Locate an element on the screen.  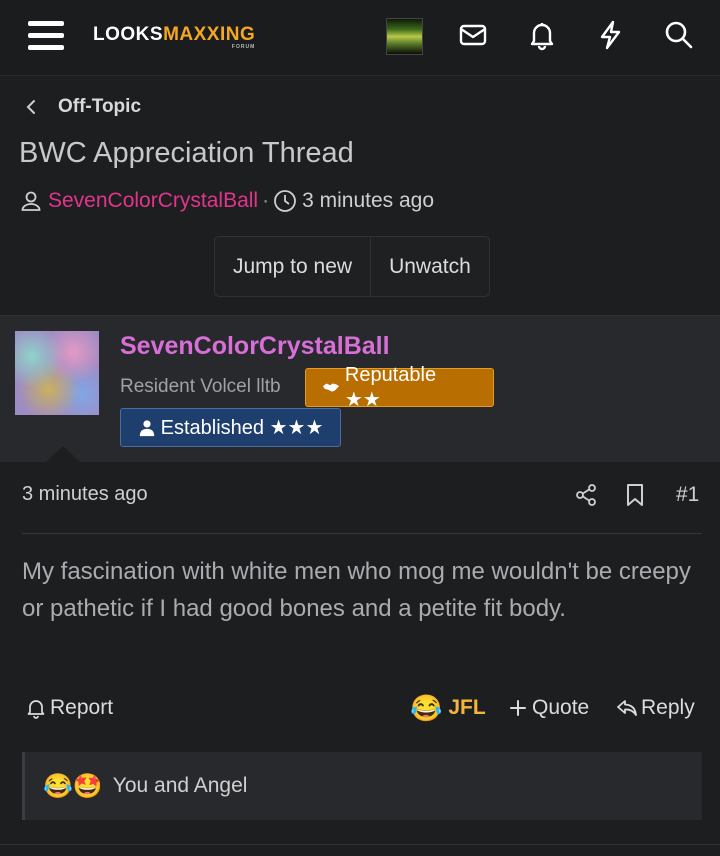
unwatch-button: Unwatch is located at coordinates (429, 266).